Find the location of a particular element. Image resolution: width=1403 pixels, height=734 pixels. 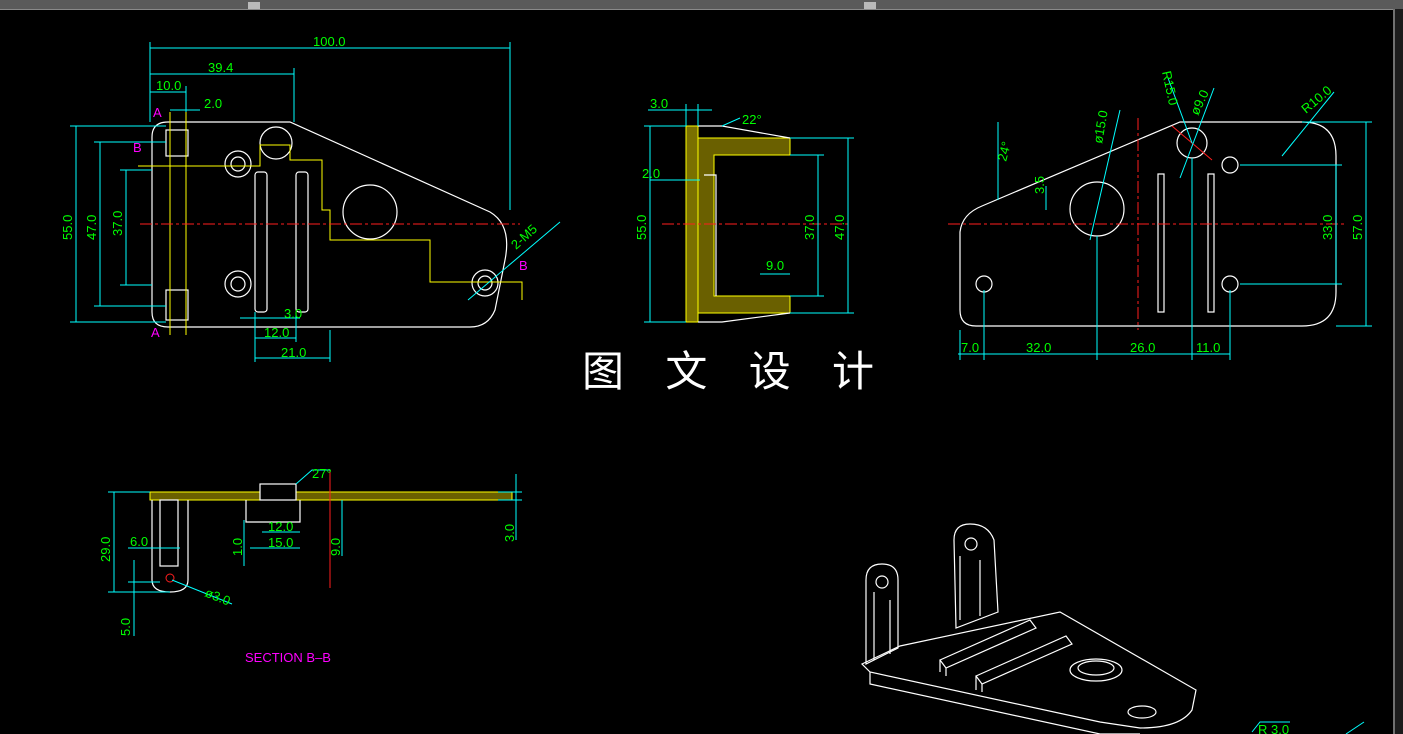

dim-55-label: 55.0 is located at coordinates (67, 227).